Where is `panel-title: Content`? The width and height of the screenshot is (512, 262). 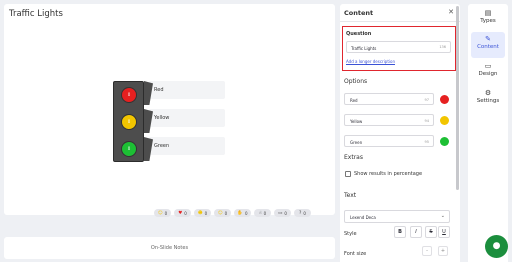
panel-title: Content is located at coordinates (359, 13).